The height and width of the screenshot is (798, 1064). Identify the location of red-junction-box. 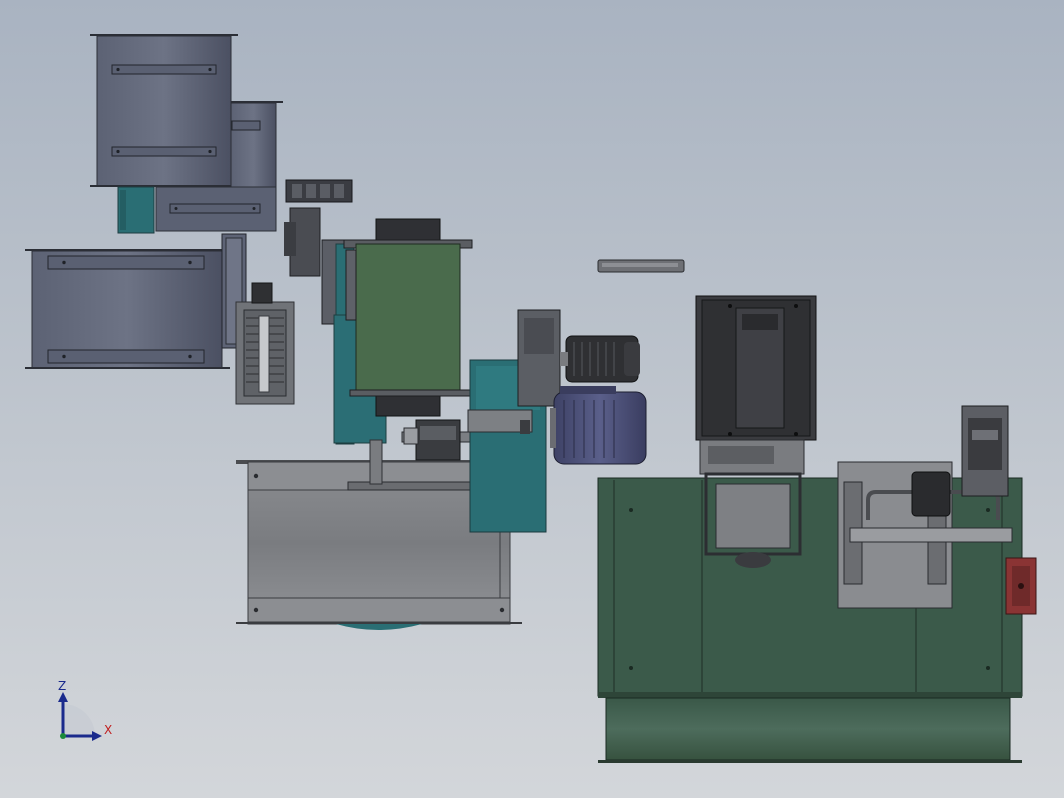
(1021, 586).